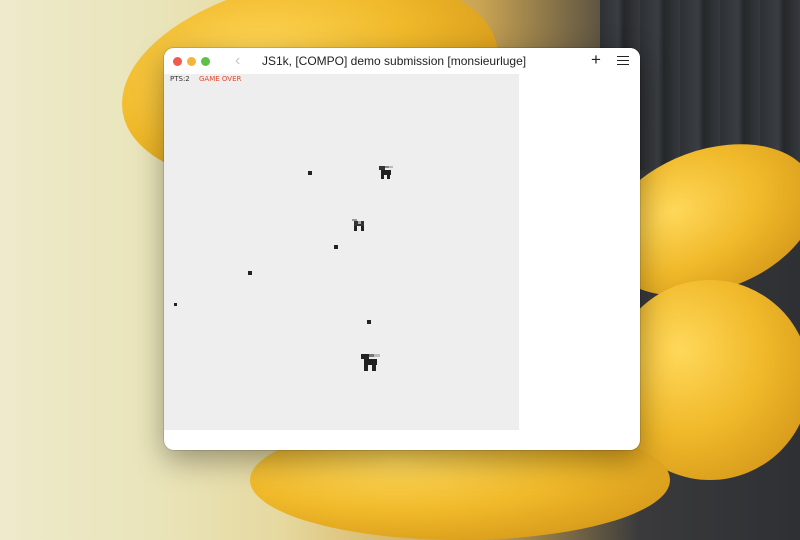  What do you see at coordinates (596, 60) in the screenshot?
I see `plus-icon: +` at bounding box center [596, 60].